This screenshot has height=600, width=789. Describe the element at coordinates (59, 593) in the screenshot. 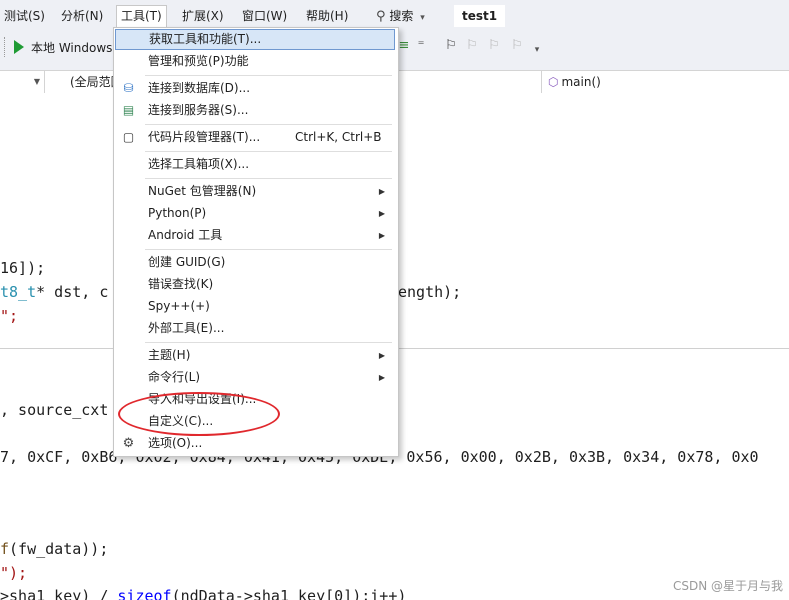

I see `code-text: >sha1_key) /` at that location.